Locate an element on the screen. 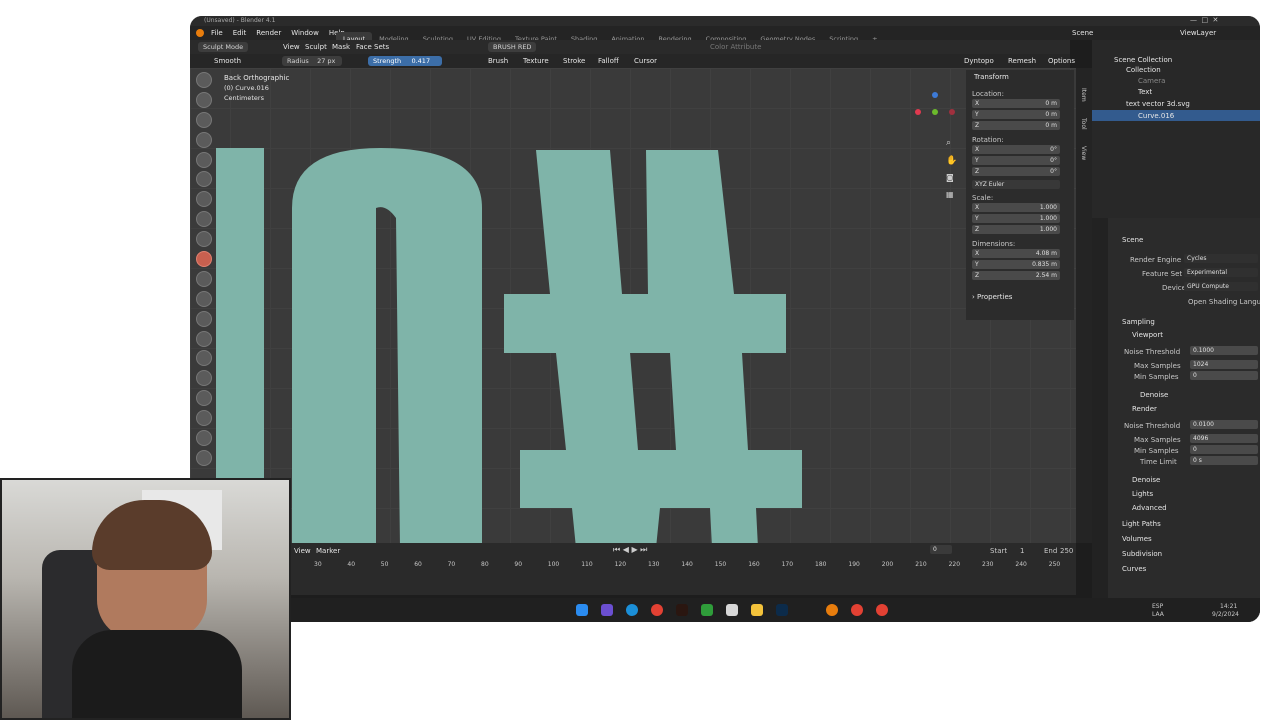  app-green-icon is located at coordinates (707, 610).